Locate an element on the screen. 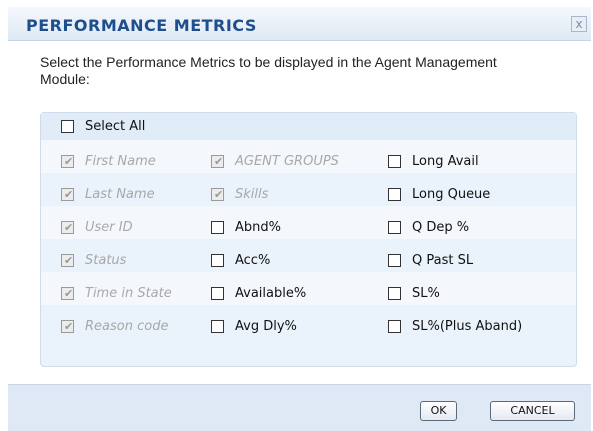 Image resolution: width=593 pixels, height=431 pixels. select-all-checkbox is located at coordinates (67, 126).